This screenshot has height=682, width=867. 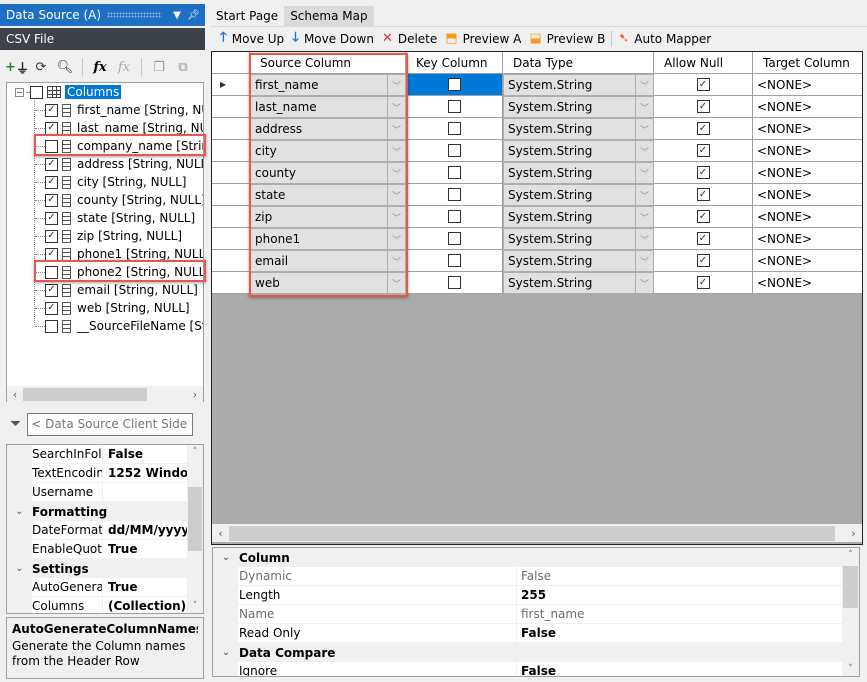 I want to click on property-row: AutoGenerateColumnNamesTrue, so click(x=98, y=587).